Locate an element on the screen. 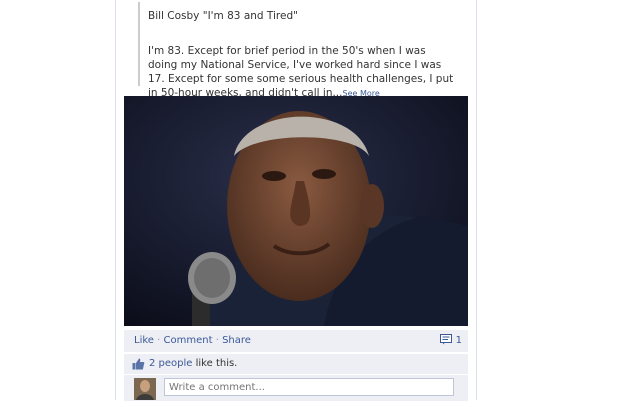  likers-link: 2 people is located at coordinates (170, 363).